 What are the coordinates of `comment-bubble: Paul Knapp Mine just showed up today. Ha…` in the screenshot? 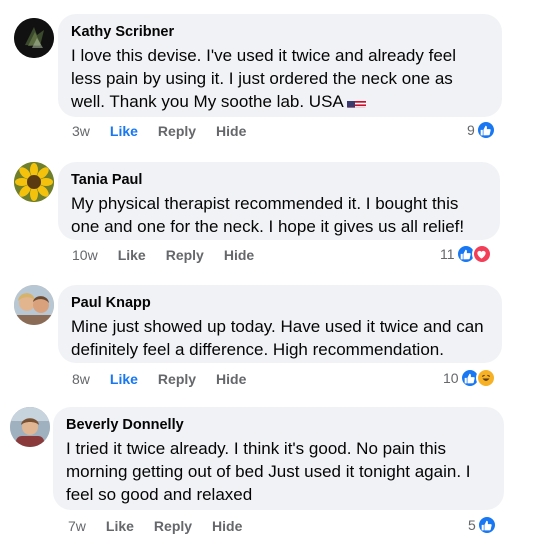 It's located at (280, 324).